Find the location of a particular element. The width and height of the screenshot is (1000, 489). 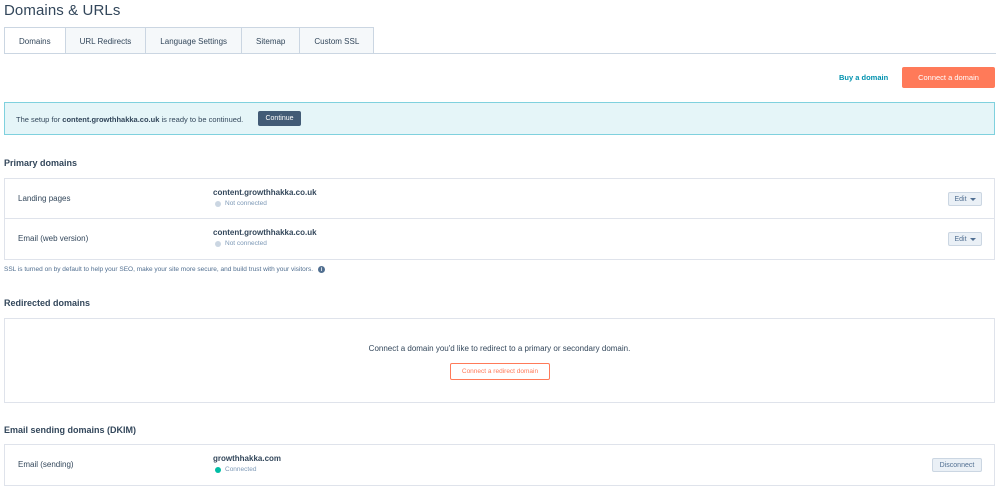

email-sending-heading: Email sending domains (DKIM) is located at coordinates (70, 430).